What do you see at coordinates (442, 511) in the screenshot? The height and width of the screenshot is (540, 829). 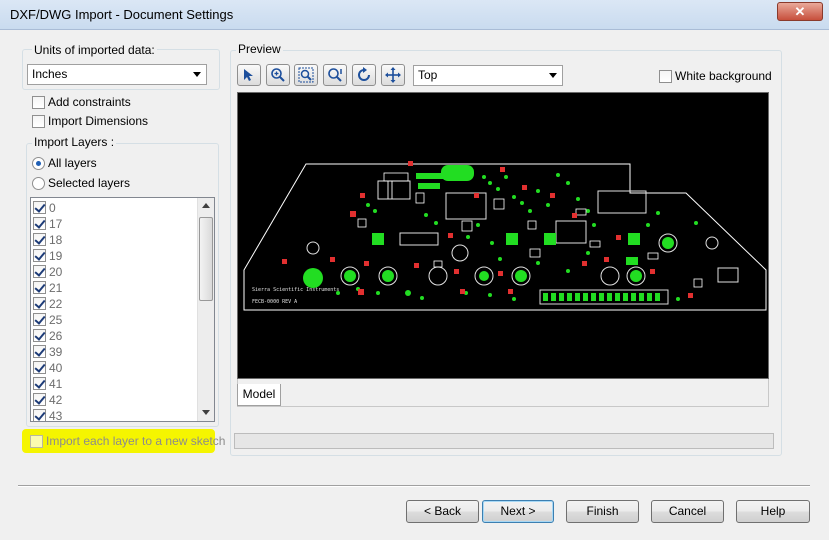 I see `back-button: < Back` at bounding box center [442, 511].